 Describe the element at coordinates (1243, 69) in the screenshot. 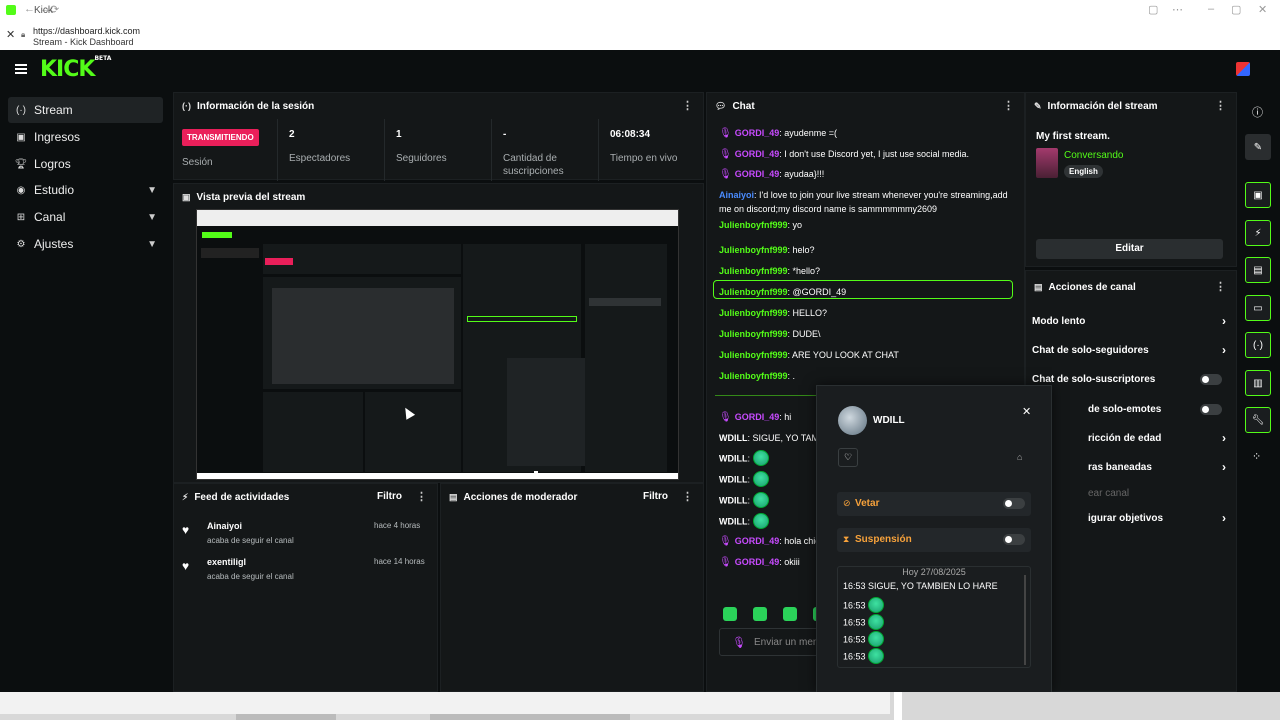

I see `avatar` at that location.